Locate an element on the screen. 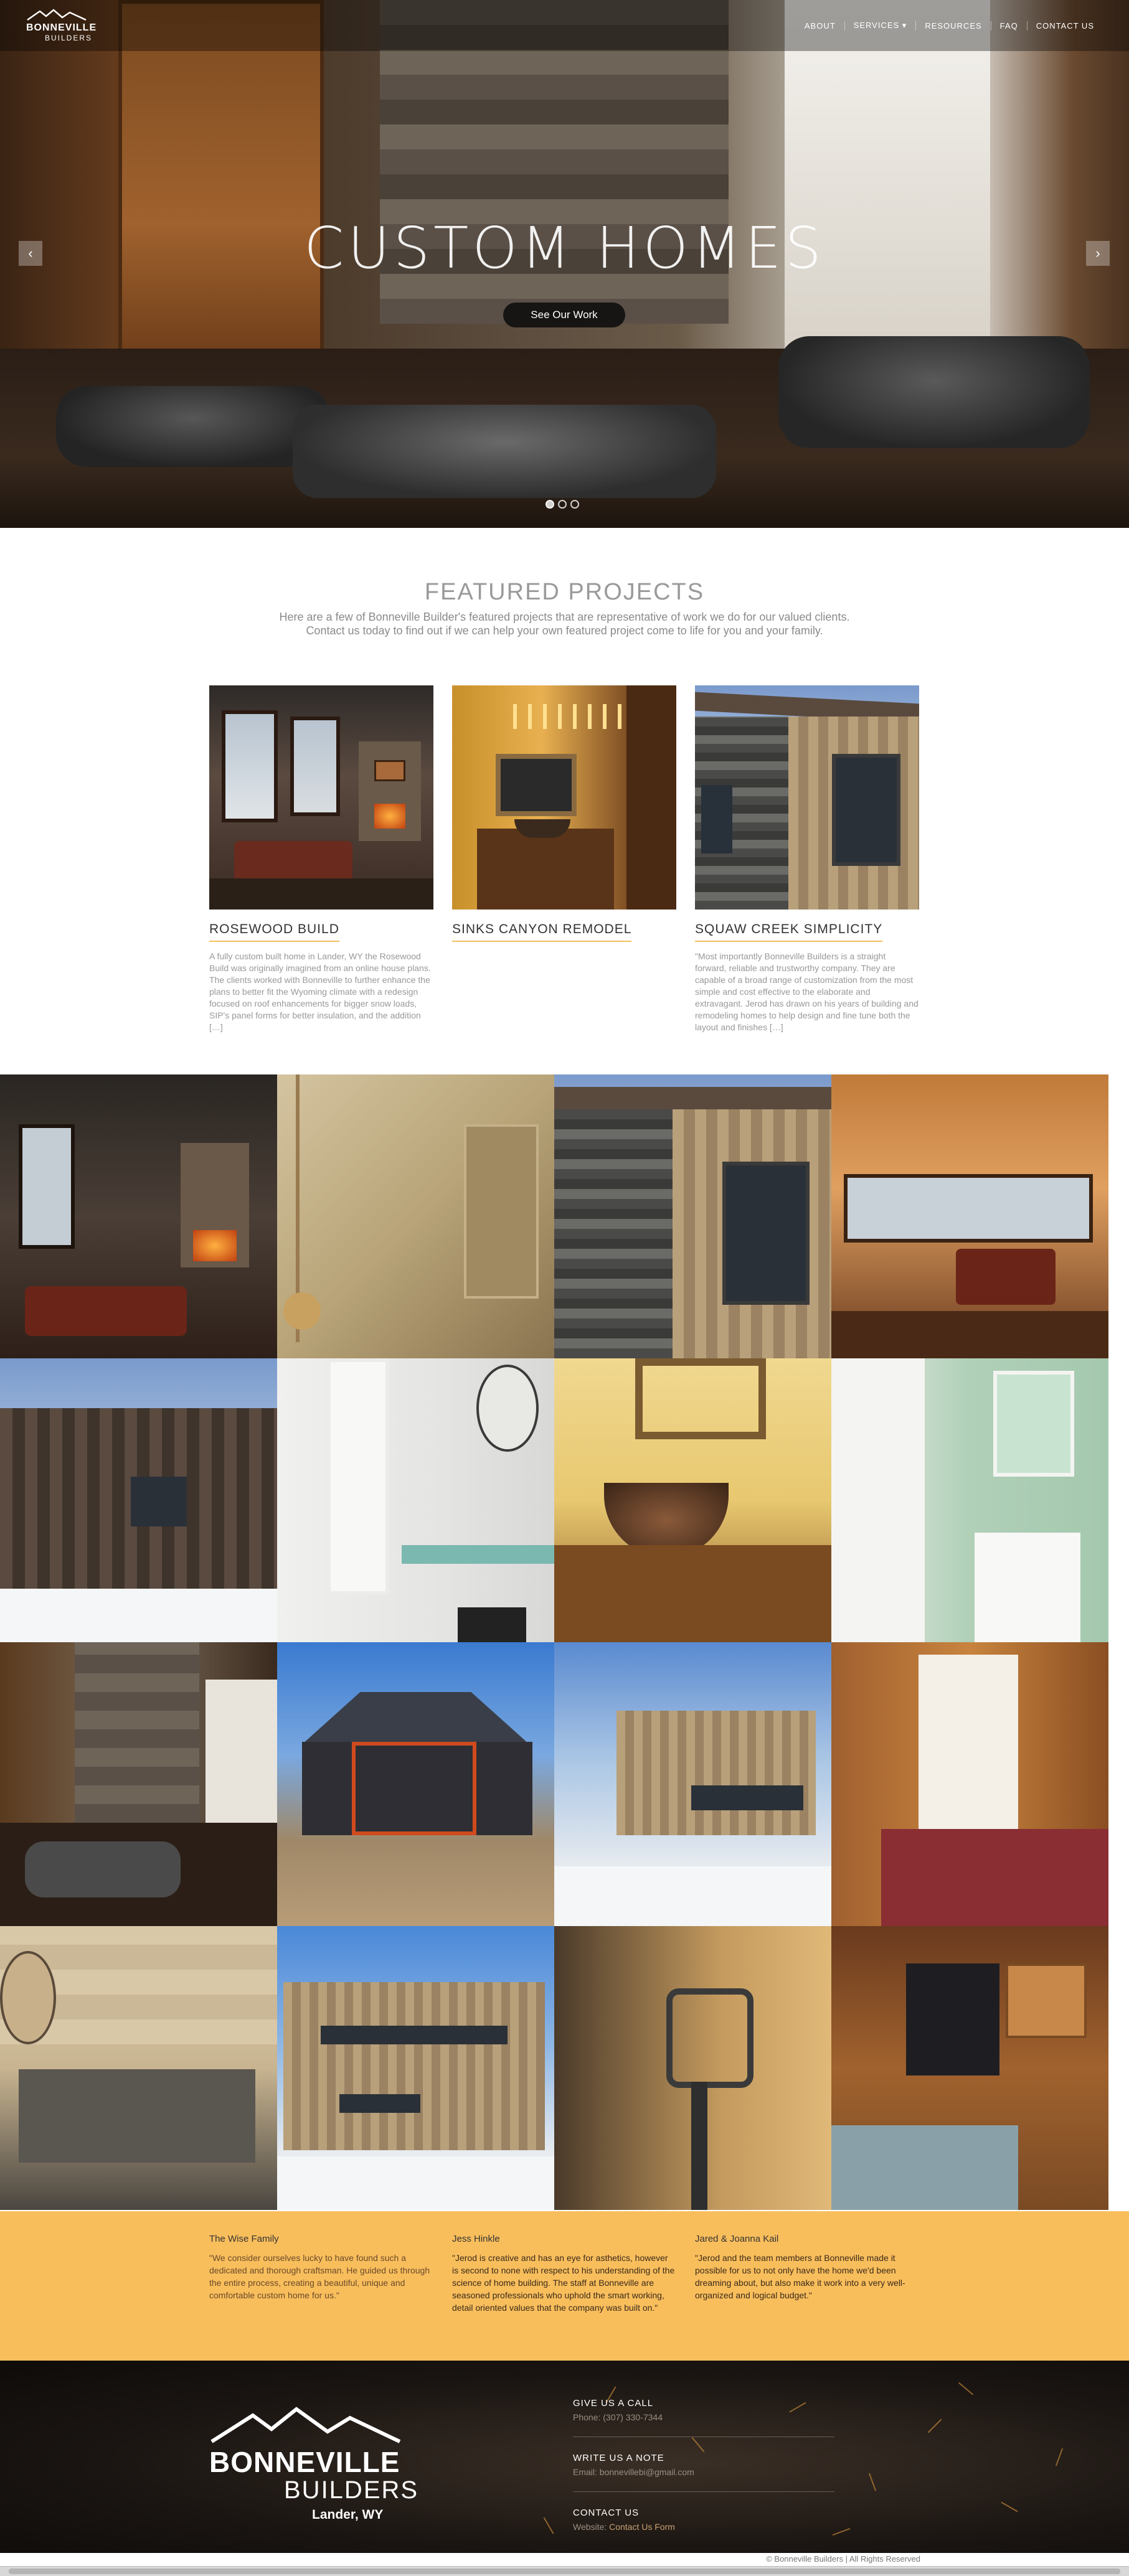 The width and height of the screenshot is (1129, 2576). footer-contact-heading: CONTACT US is located at coordinates (606, 2513).